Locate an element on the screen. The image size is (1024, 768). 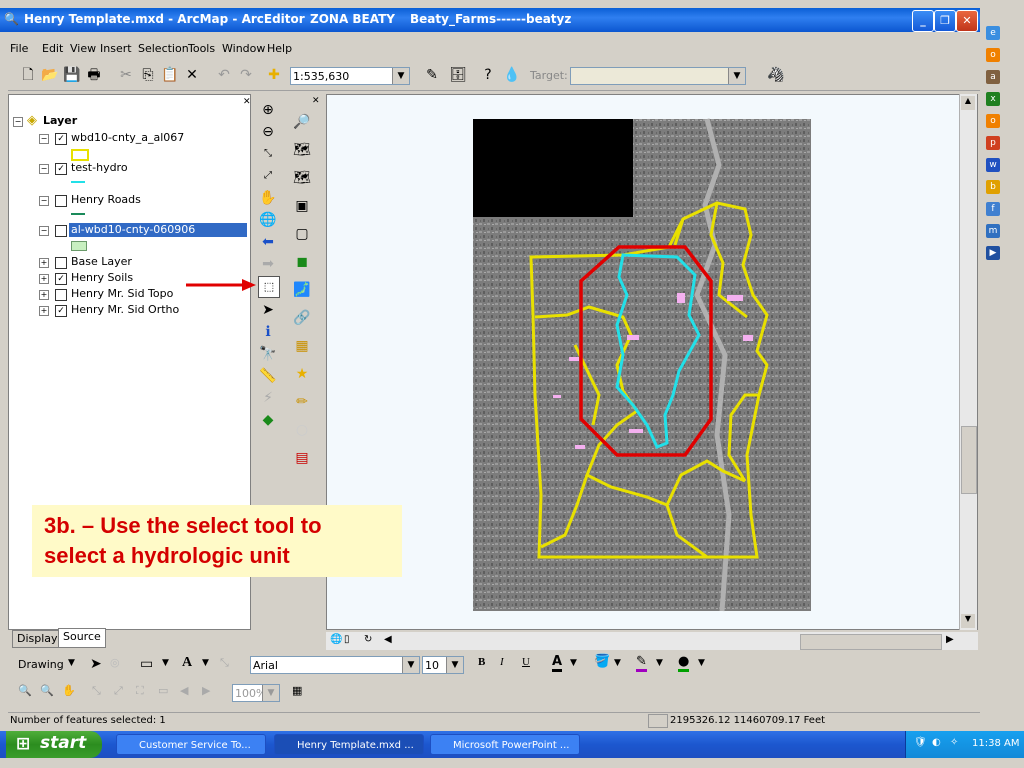
outlook-icon: o is located at coordinates (993, 121).